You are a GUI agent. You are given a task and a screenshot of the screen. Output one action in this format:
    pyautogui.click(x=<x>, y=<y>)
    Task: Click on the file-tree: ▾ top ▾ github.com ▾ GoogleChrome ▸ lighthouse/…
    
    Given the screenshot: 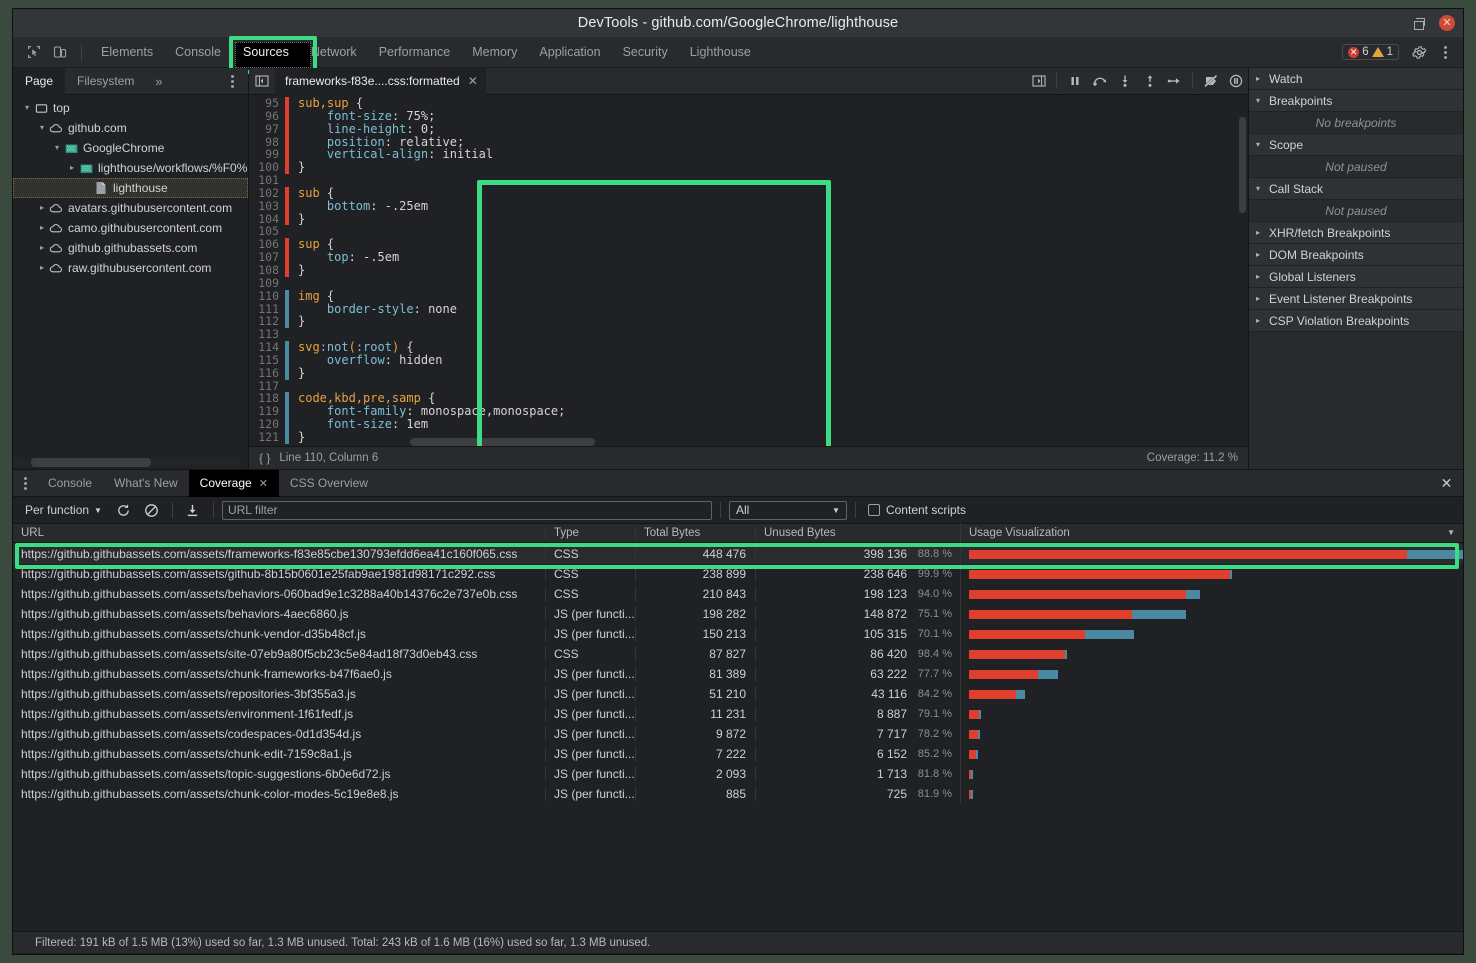 What is the action you would take?
    pyautogui.click(x=130, y=282)
    